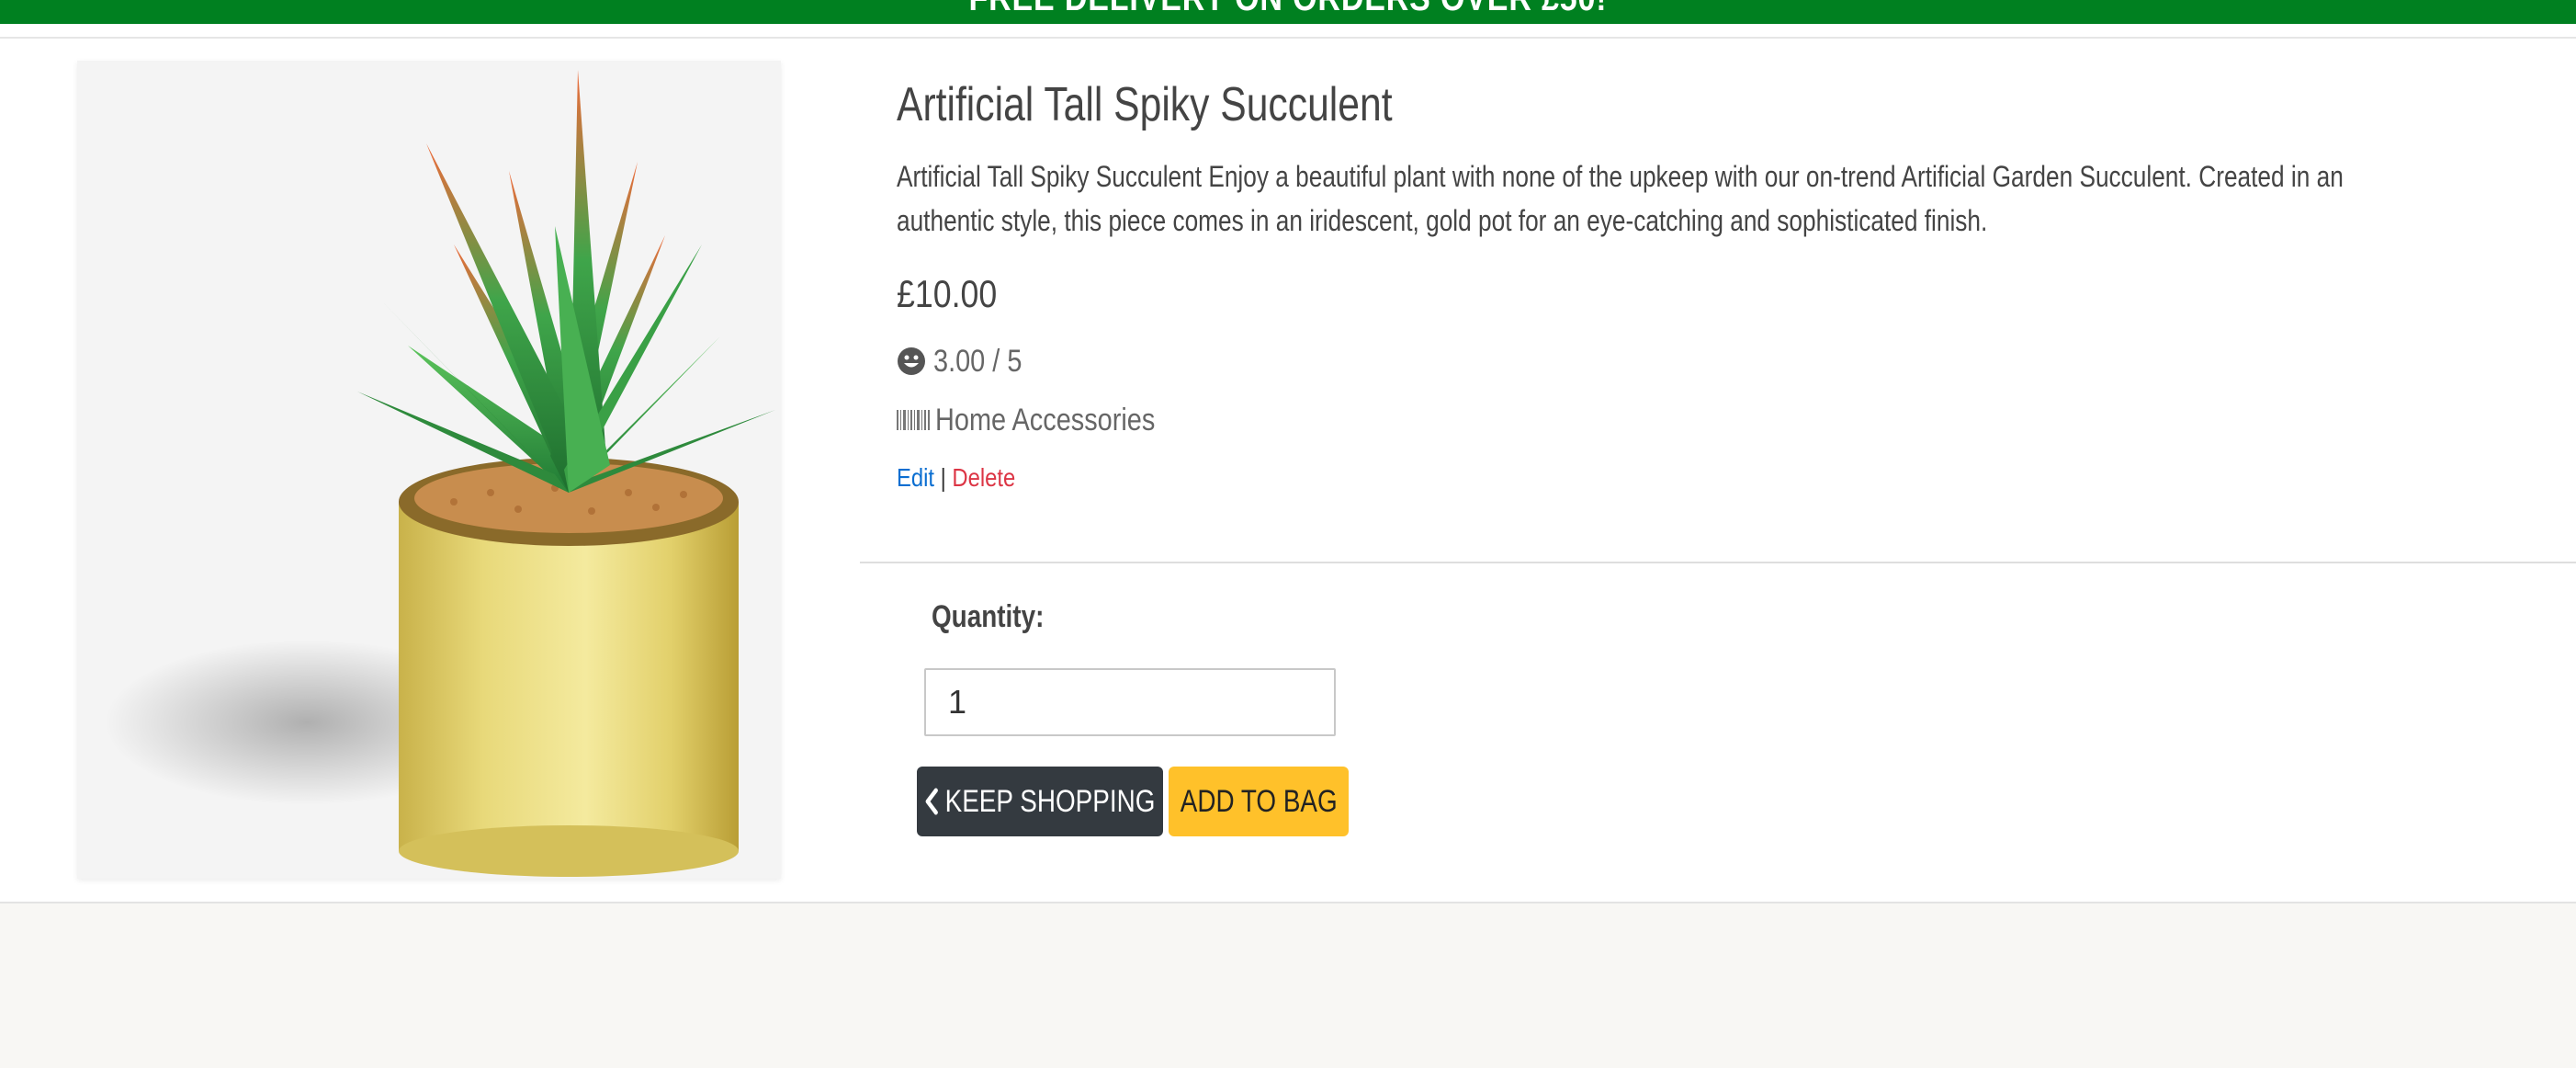 This screenshot has height=1068, width=2576. I want to click on keep-shopping-button: KEEP SHOPPING, so click(1040, 802).